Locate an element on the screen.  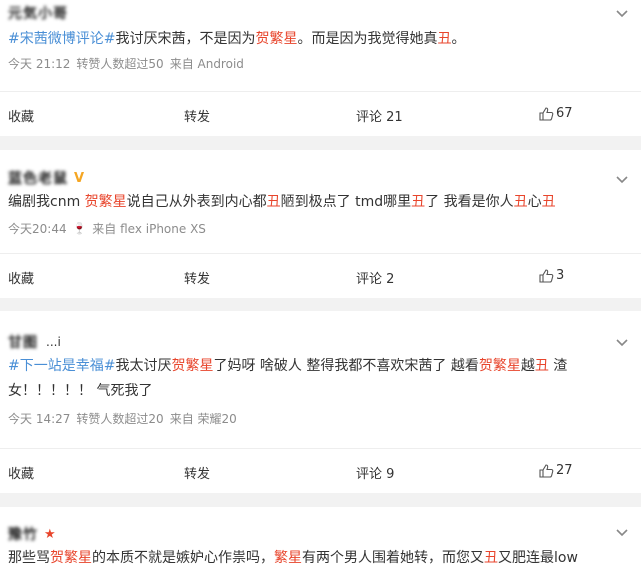
like-count: 27 is located at coordinates (564, 470).